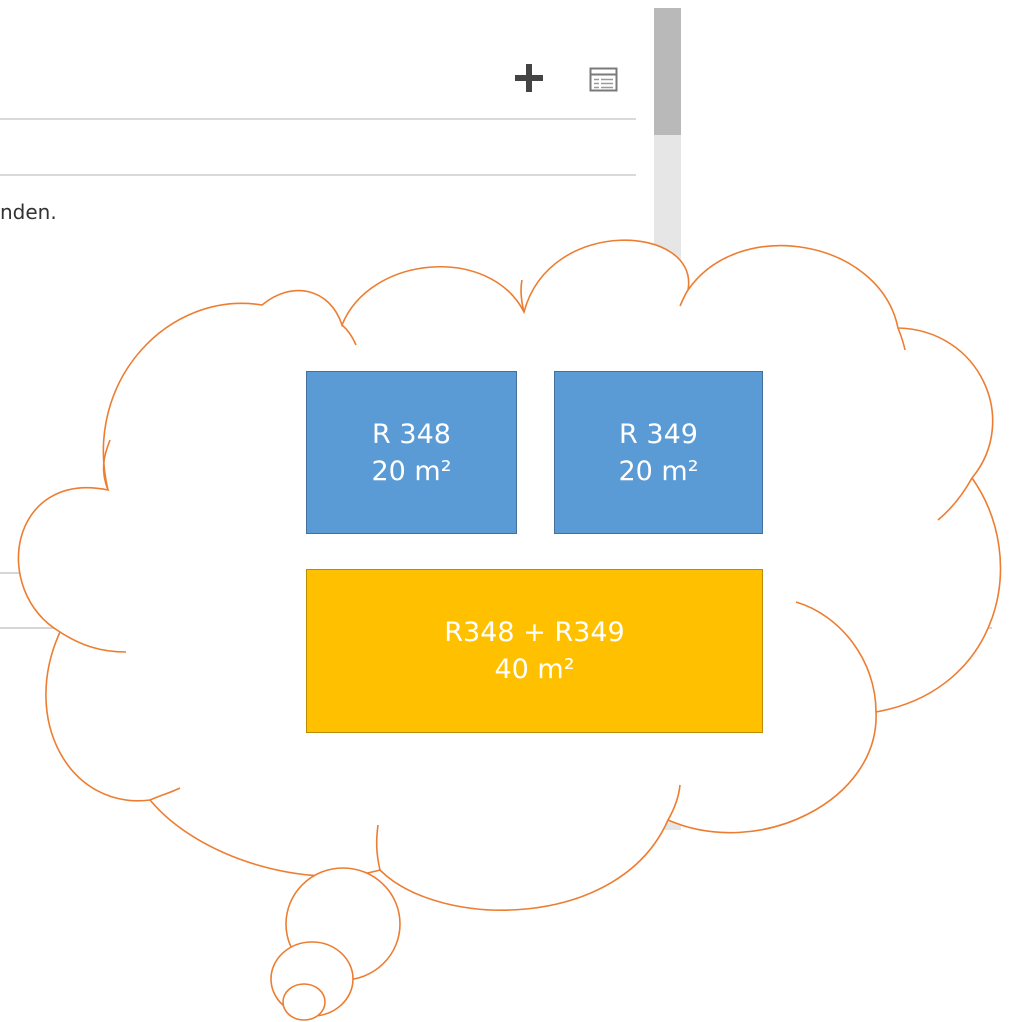 This screenshot has height=1022, width=1016. I want to click on room-name: R 349, so click(658, 434).